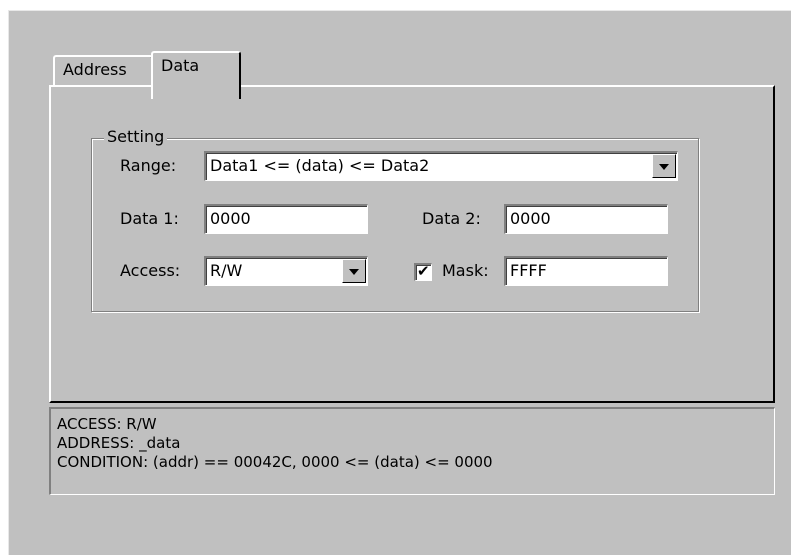 The width and height of the screenshot is (794, 555). I want to click on range-dropdown-button, so click(664, 166).